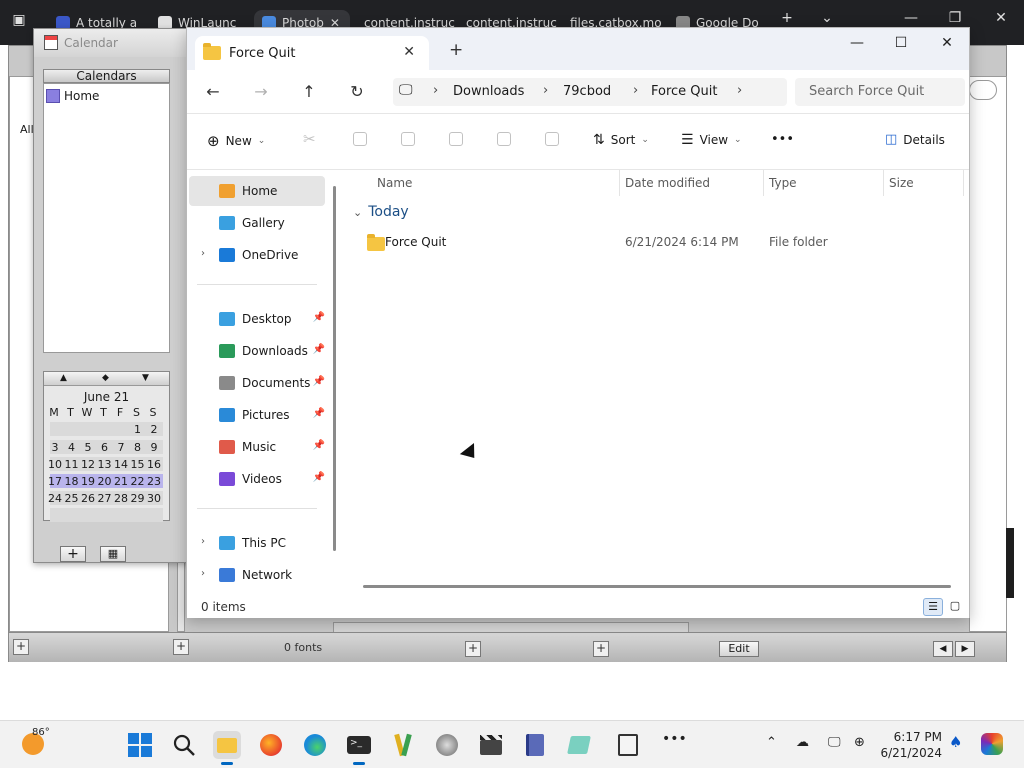 The width and height of the screenshot is (1024, 768). What do you see at coordinates (121, 481) in the screenshot?
I see `calendar-day: 21` at bounding box center [121, 481].